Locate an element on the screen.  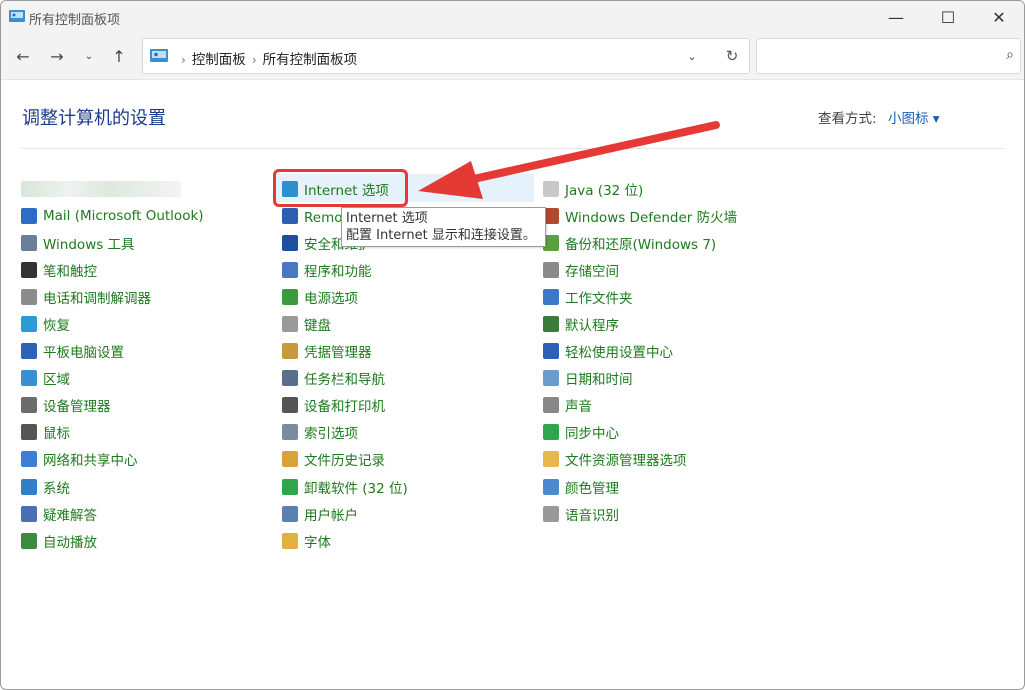
tooltip: Internet 选项 配置 Internet 显示和连接设置。 is located at coordinates (443, 227).